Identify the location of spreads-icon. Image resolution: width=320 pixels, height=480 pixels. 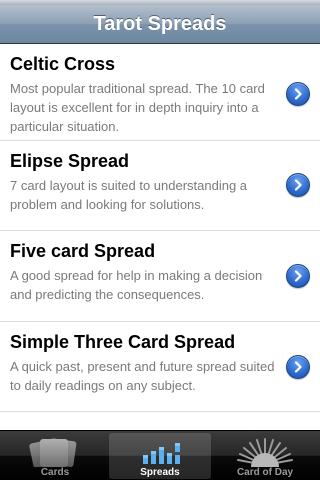
(161, 453).